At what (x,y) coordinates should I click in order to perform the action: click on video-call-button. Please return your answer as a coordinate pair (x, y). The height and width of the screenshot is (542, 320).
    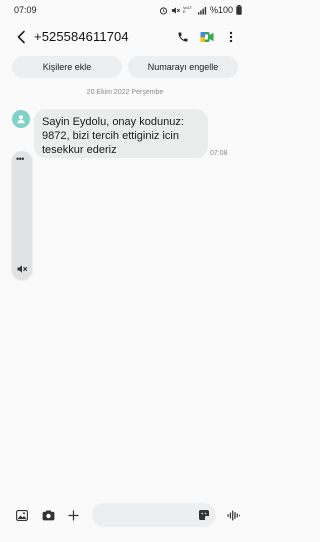
    Looking at the image, I should click on (207, 37).